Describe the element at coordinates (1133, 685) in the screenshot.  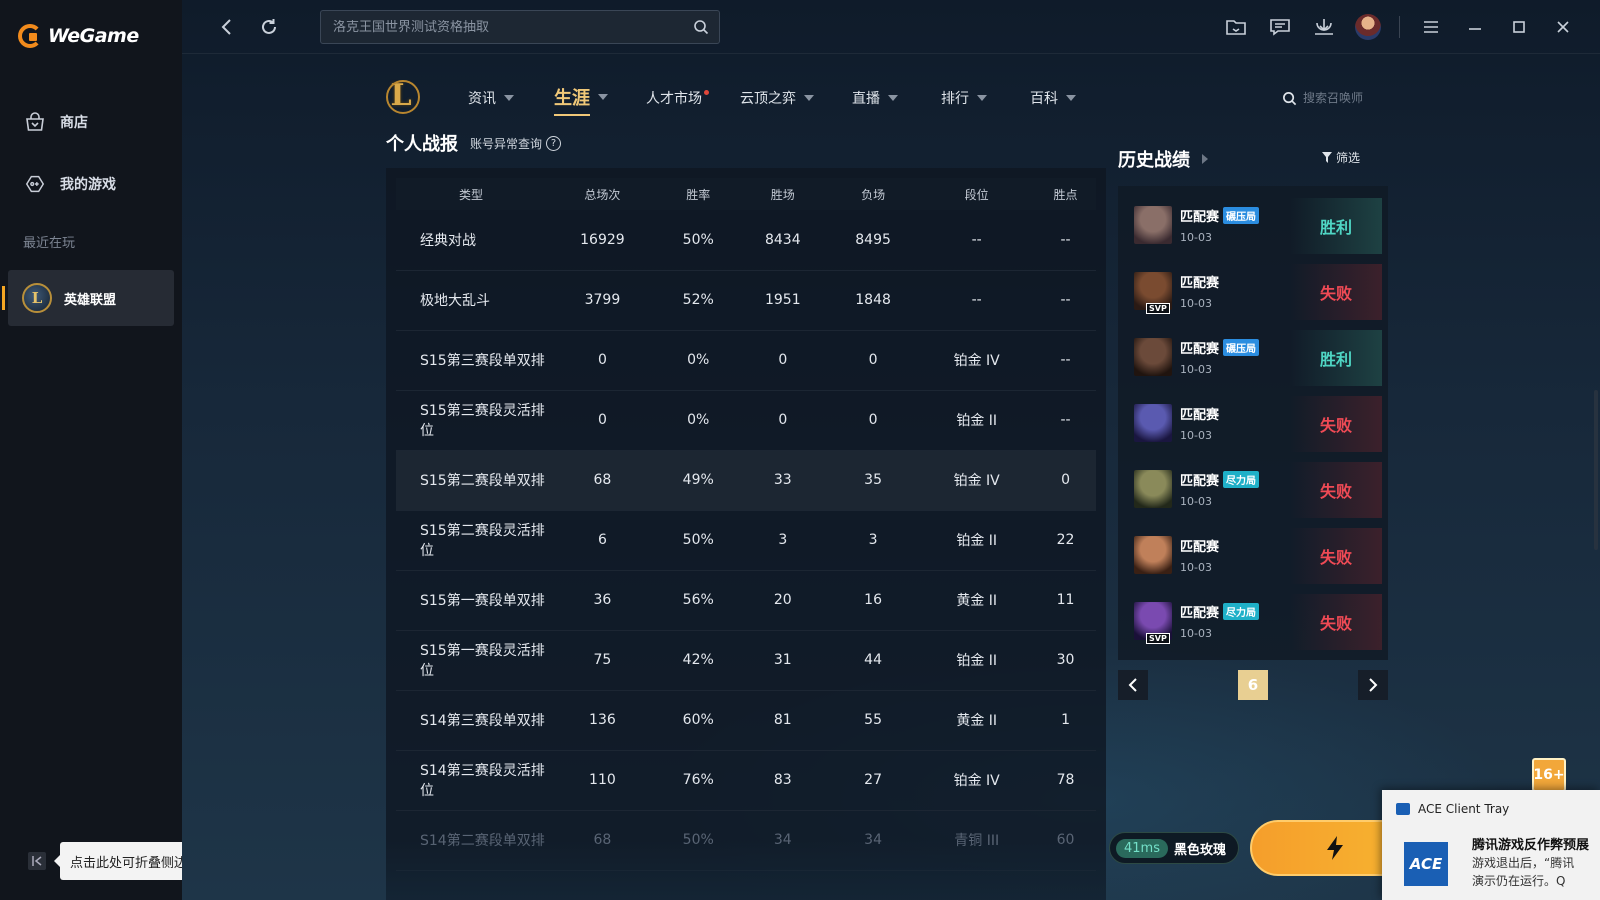
I see `prev-page-button` at that location.